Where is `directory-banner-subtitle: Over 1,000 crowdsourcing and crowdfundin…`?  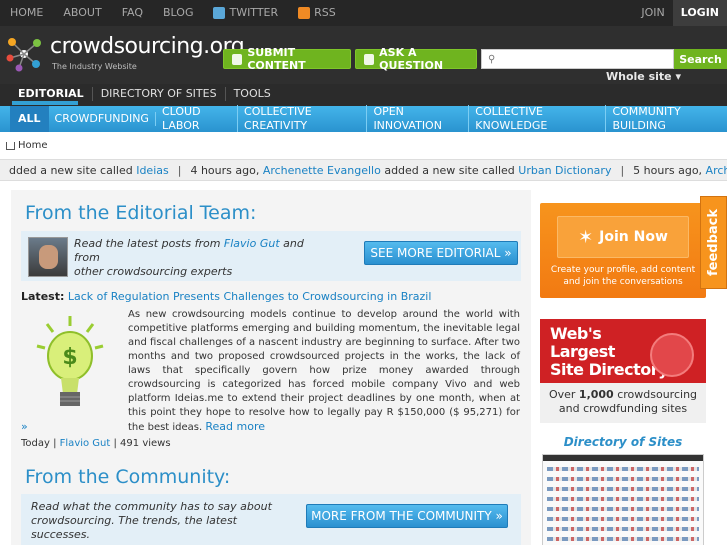 directory-banner-subtitle: Over 1,000 crowdsourcing and crowdfundin… is located at coordinates (623, 403).